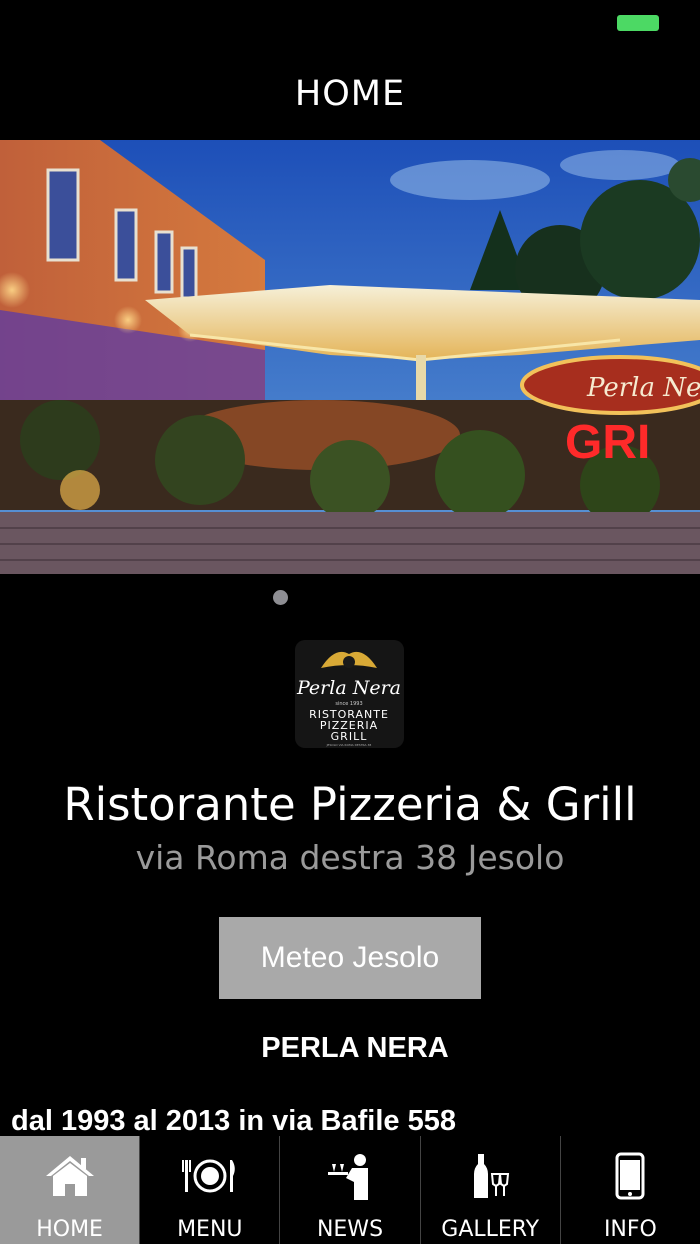 This screenshot has height=1244, width=700. I want to click on logo-line3: GRILL, so click(349, 736).